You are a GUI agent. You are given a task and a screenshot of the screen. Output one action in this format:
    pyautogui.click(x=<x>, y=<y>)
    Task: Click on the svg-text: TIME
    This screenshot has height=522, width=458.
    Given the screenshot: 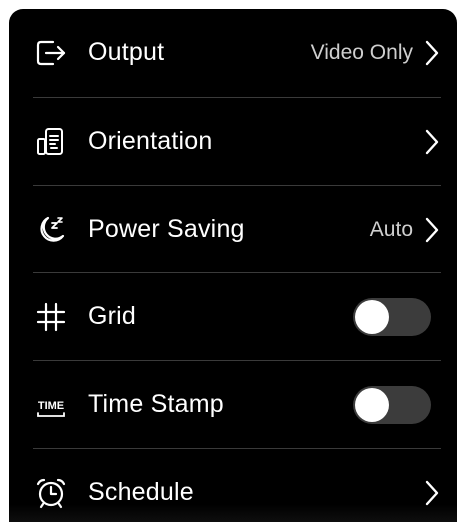 What is the action you would take?
    pyautogui.click(x=51, y=406)
    